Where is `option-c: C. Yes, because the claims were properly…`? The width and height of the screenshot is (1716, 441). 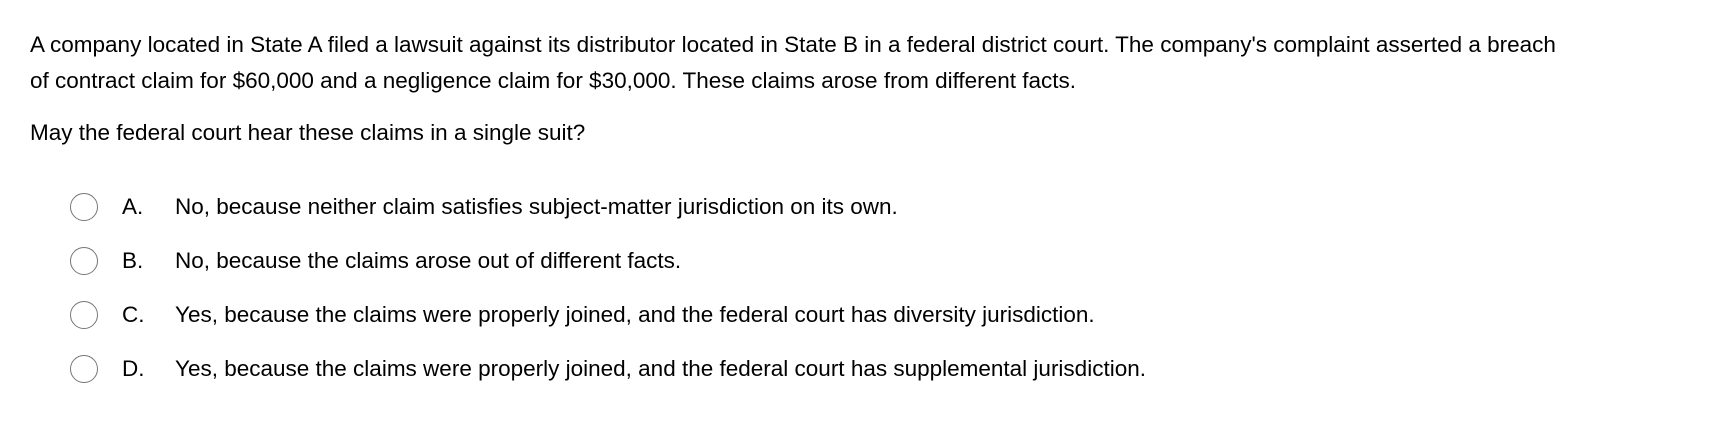
option-c: C. Yes, because the claims were properly… is located at coordinates (608, 315).